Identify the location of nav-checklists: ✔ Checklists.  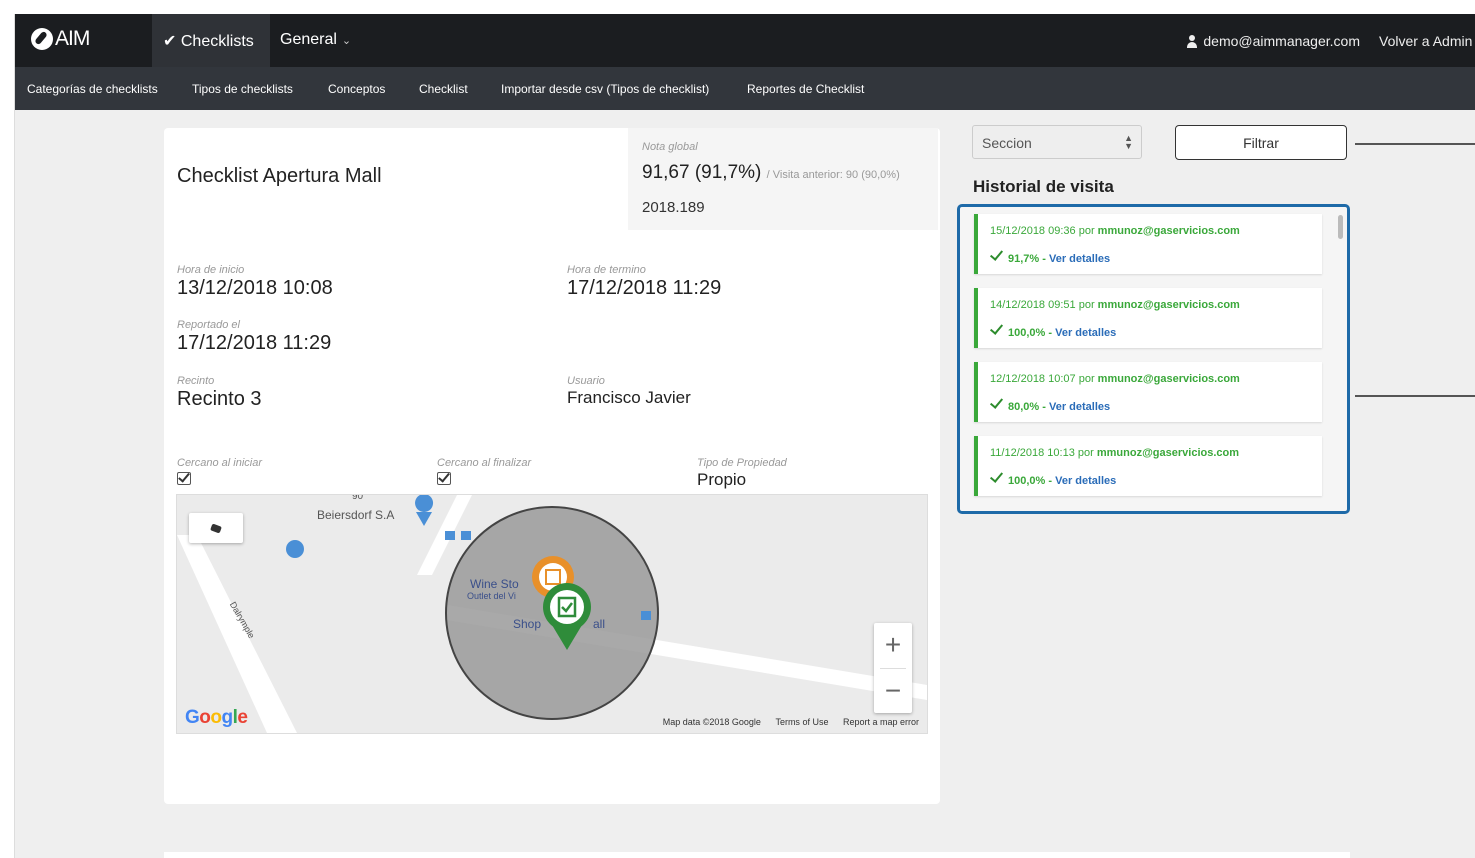
(208, 41).